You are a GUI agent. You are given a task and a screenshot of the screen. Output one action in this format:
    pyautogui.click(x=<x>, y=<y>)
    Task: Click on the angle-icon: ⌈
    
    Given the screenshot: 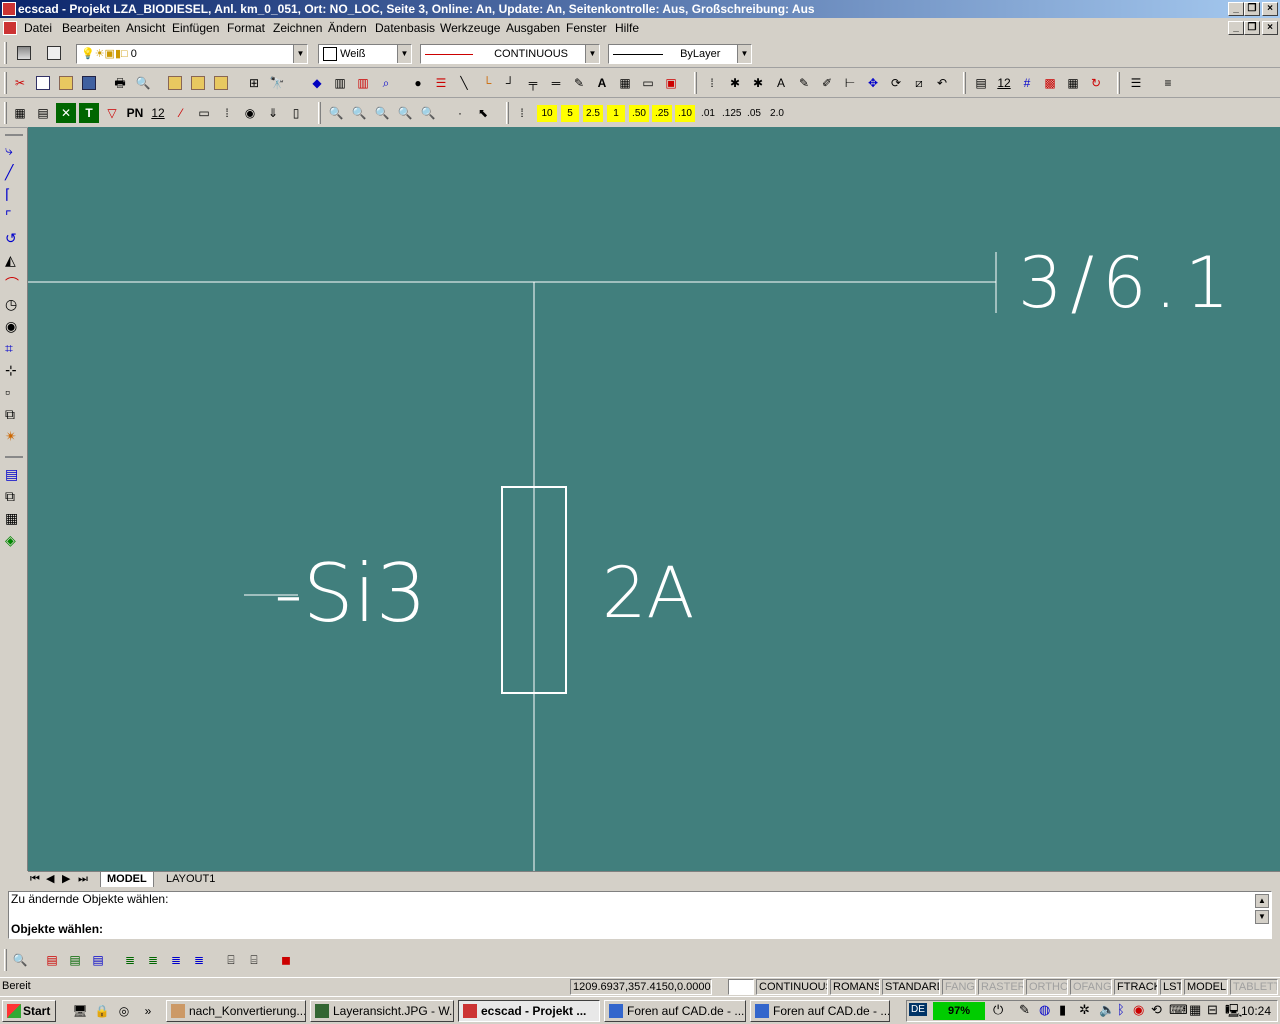 What is the action you would take?
    pyautogui.click(x=14, y=195)
    